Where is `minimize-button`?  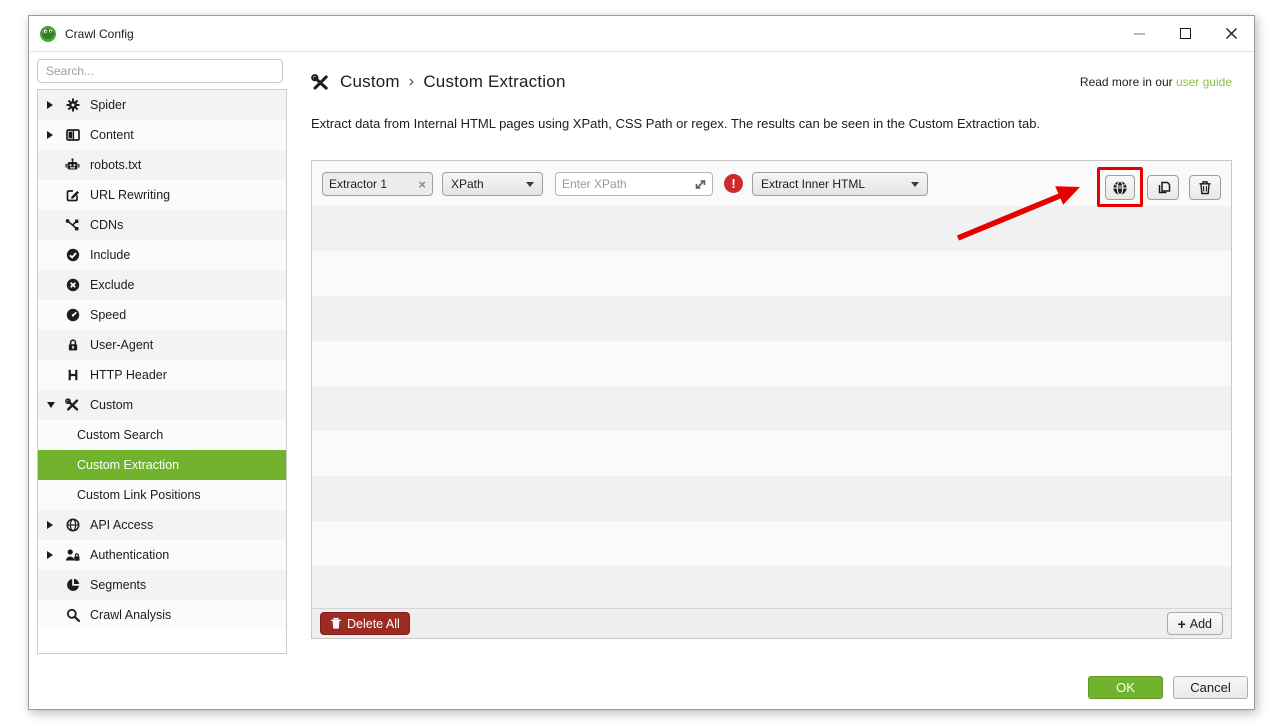
minimize-button is located at coordinates (1139, 33).